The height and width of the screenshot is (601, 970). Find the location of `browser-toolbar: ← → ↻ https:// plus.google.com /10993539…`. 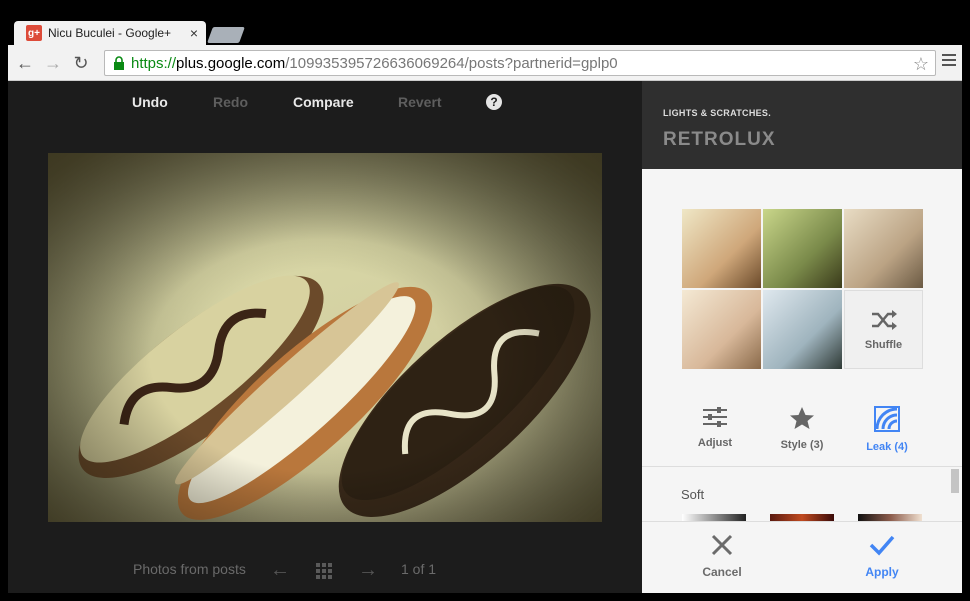

browser-toolbar: ← → ↻ https:// plus.google.com /10993539… is located at coordinates (485, 63).